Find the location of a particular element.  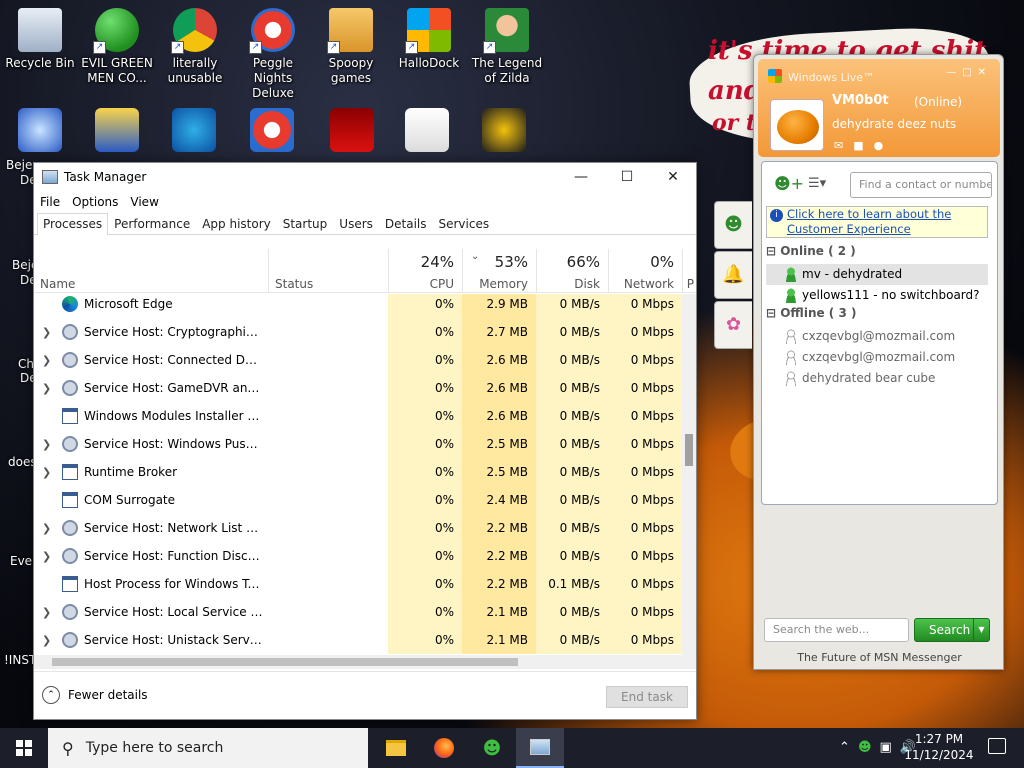

desktop-icon: ↗ literally unusable is located at coordinates (195, 47).